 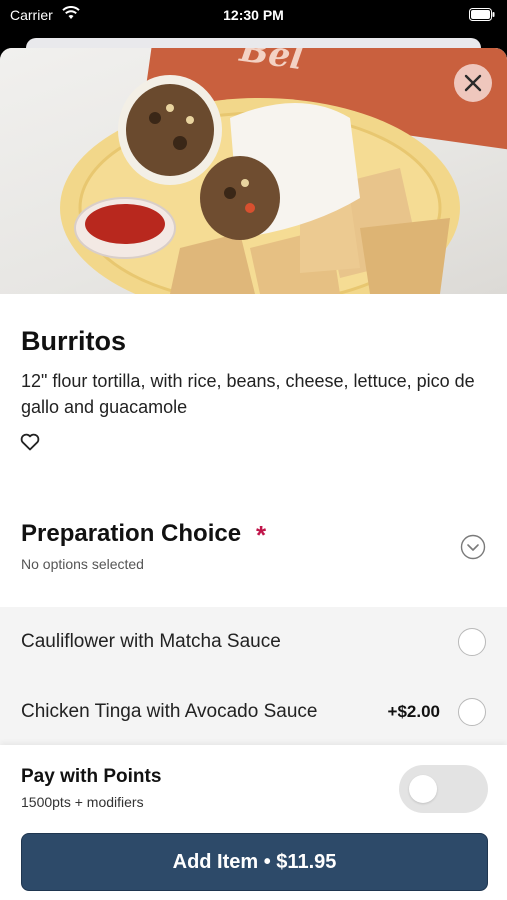 I want to click on close-icon, so click(x=473, y=83).